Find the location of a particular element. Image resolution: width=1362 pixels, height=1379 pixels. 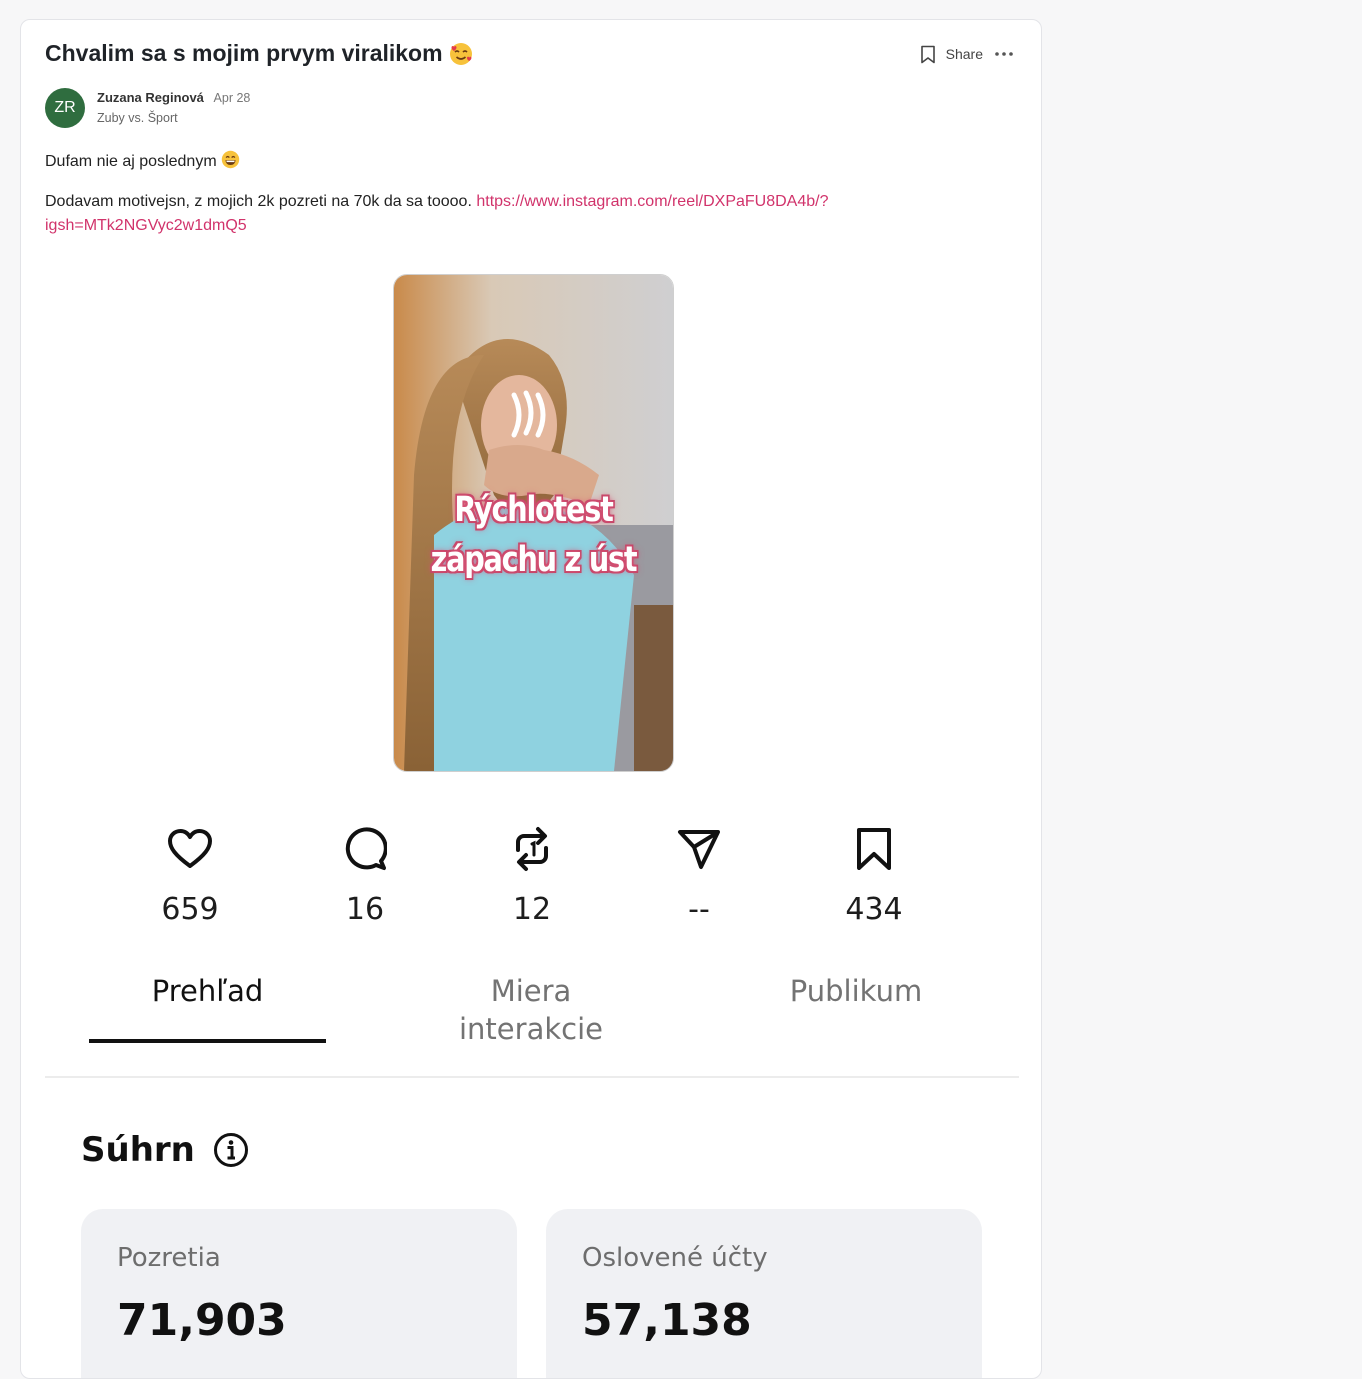

reel-thumbnail: Rýchlotest zápachu z úst is located at coordinates (533, 523).